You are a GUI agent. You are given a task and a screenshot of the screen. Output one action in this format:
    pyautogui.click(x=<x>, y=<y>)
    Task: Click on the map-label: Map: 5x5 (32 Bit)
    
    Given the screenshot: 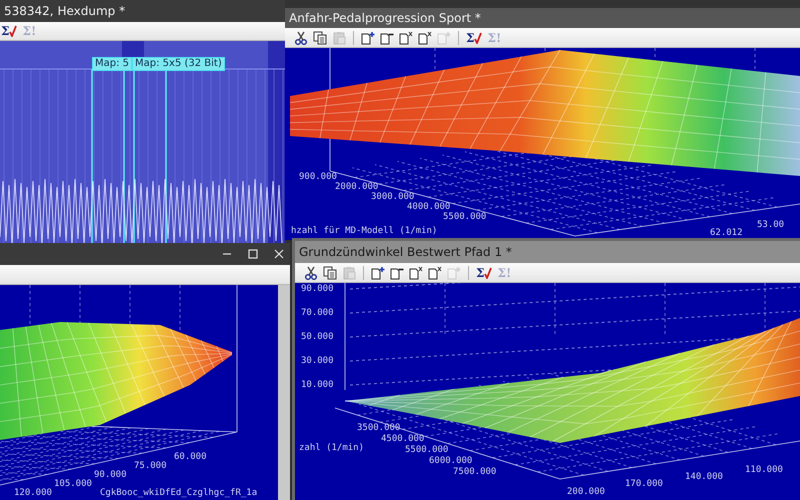 What is the action you would take?
    pyautogui.click(x=178, y=64)
    